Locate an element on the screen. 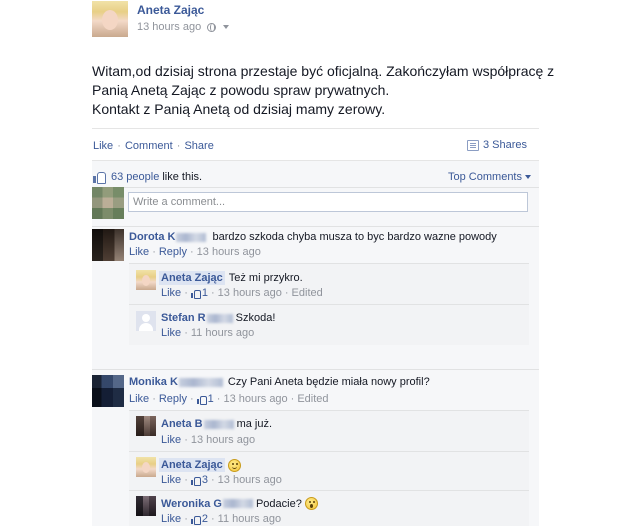 The width and height of the screenshot is (623, 526). comment-meta: Like · Reply · 1 · 13 hours ago · Edited is located at coordinates (229, 399).